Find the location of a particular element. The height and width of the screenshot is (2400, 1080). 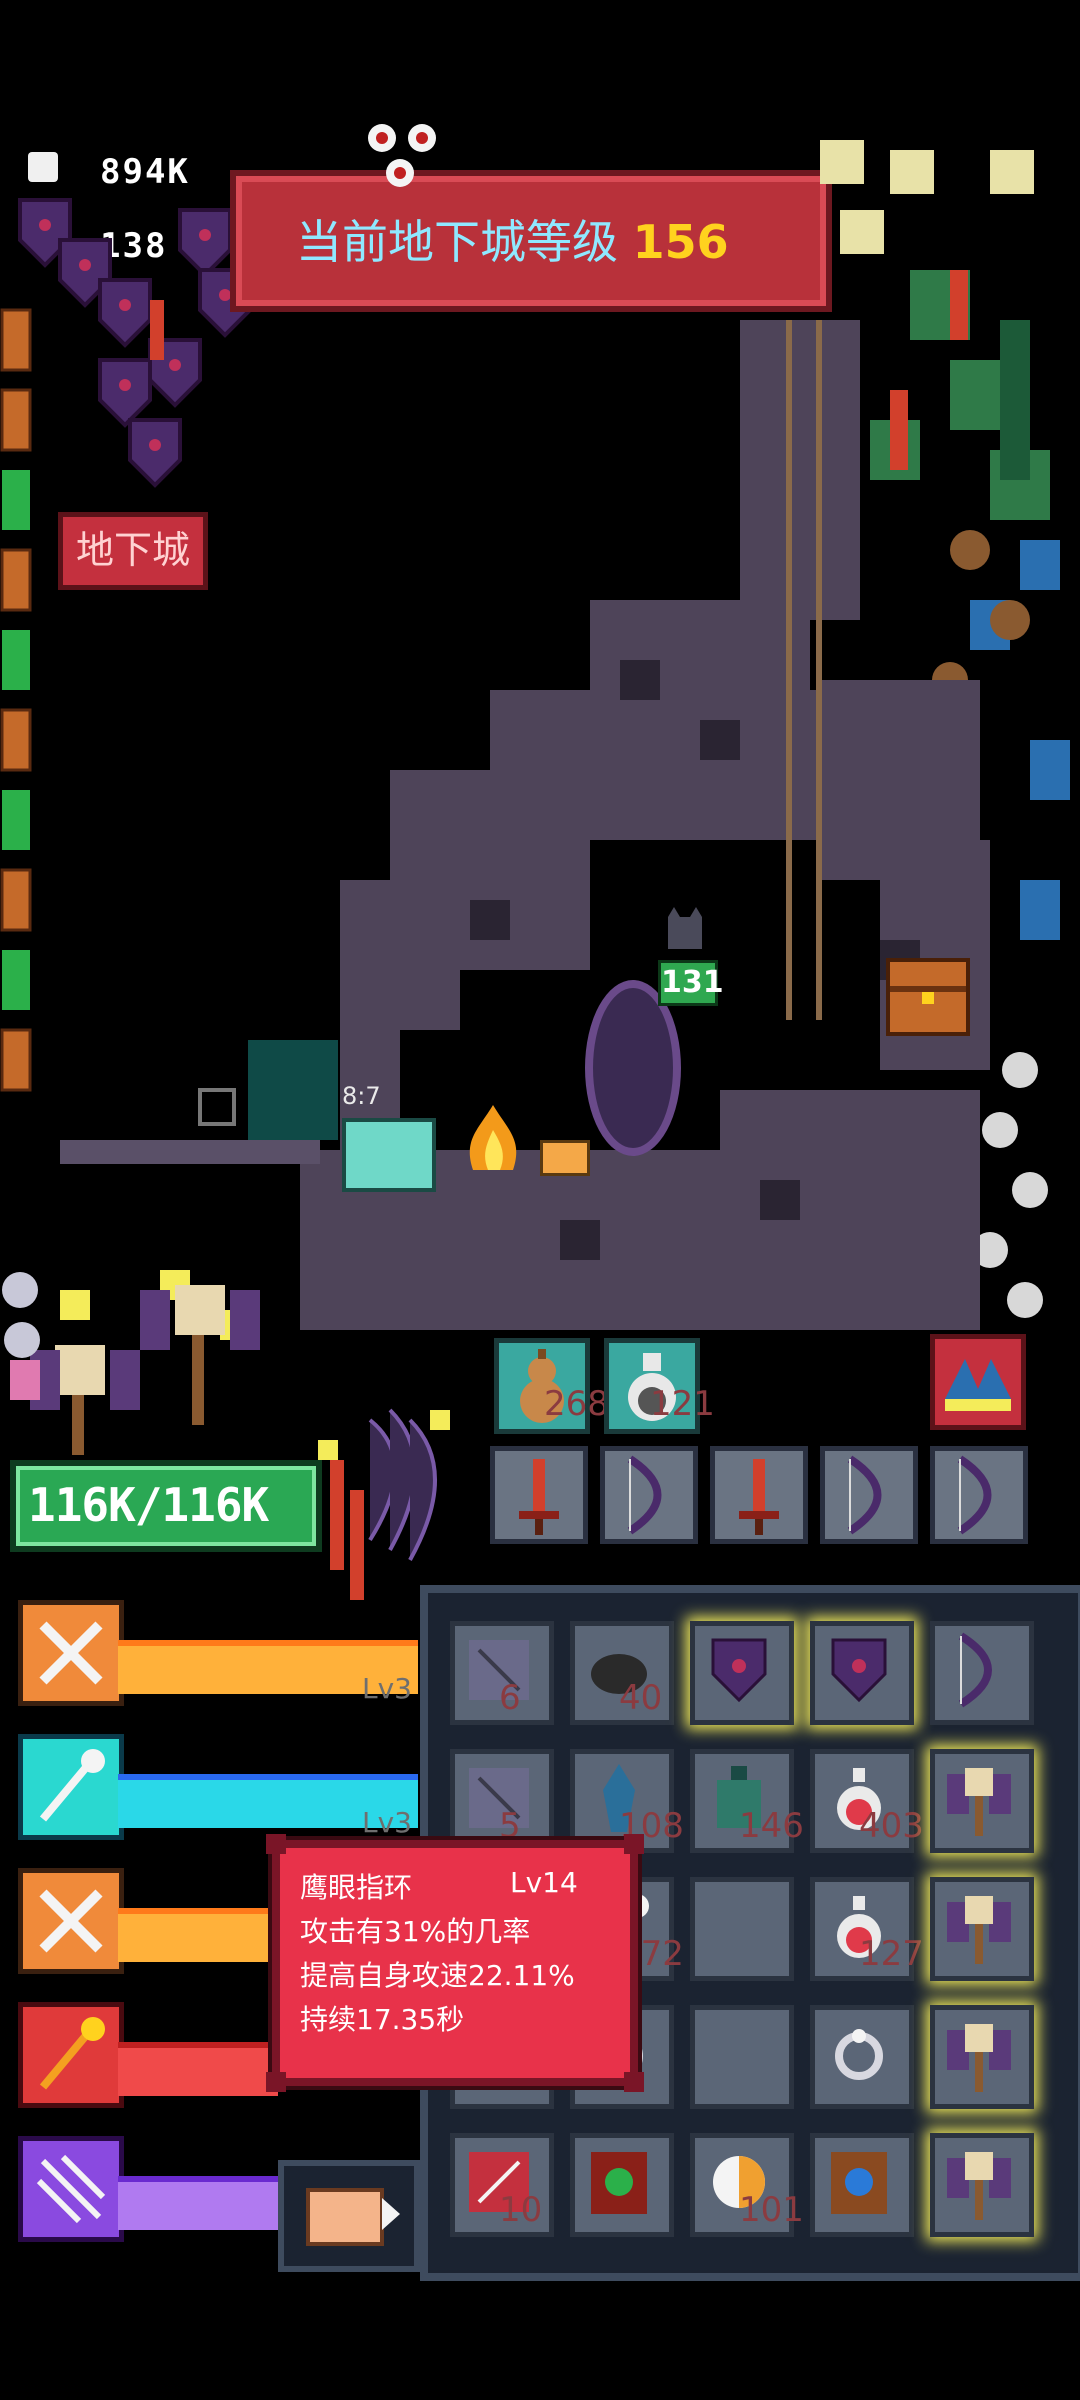

skill-2-icon is located at coordinates (71, 1787).